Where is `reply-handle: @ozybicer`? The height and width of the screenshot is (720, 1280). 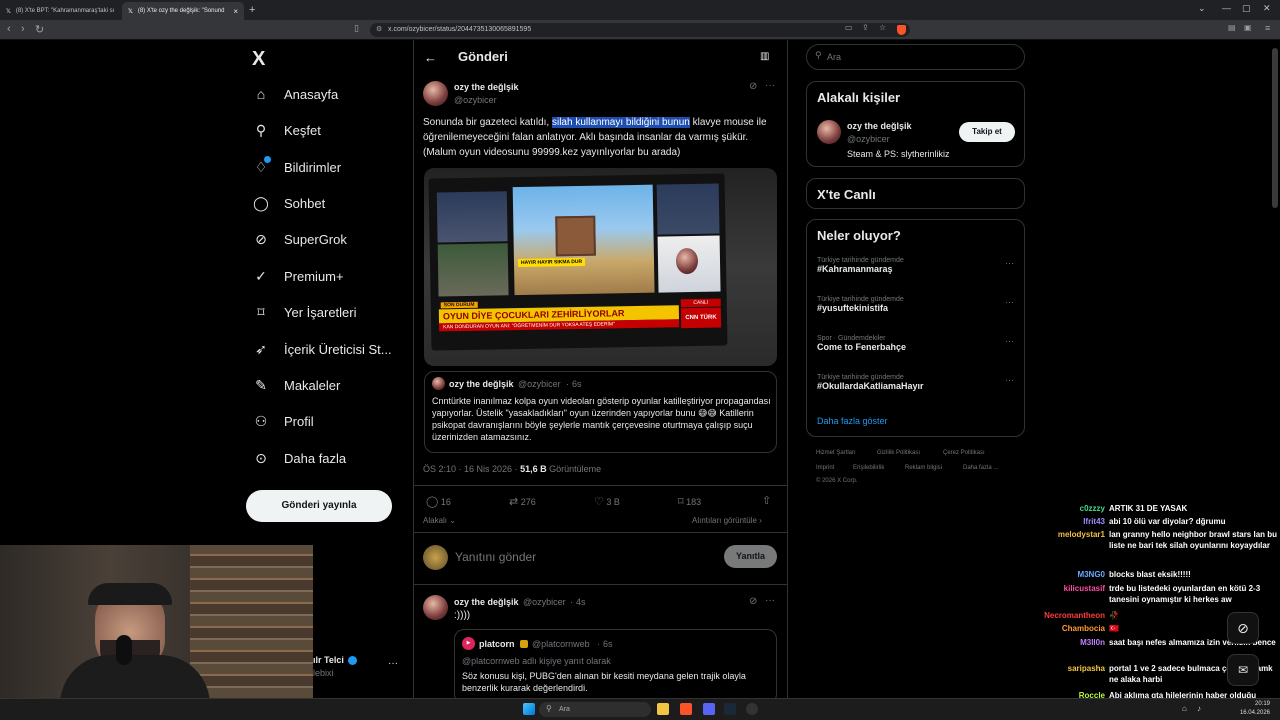 reply-handle: @ozybicer is located at coordinates (544, 602).